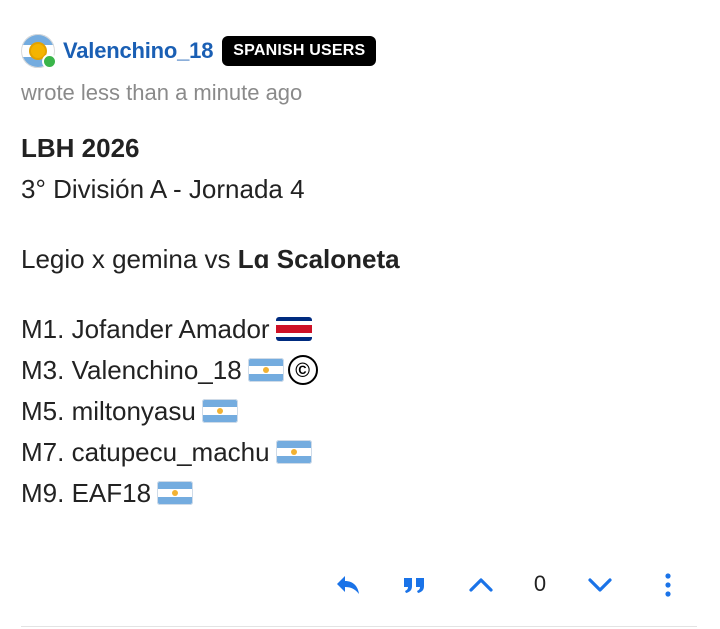 The width and height of the screenshot is (720, 629). I want to click on player-row: M5. miltonyasu, so click(210, 411).